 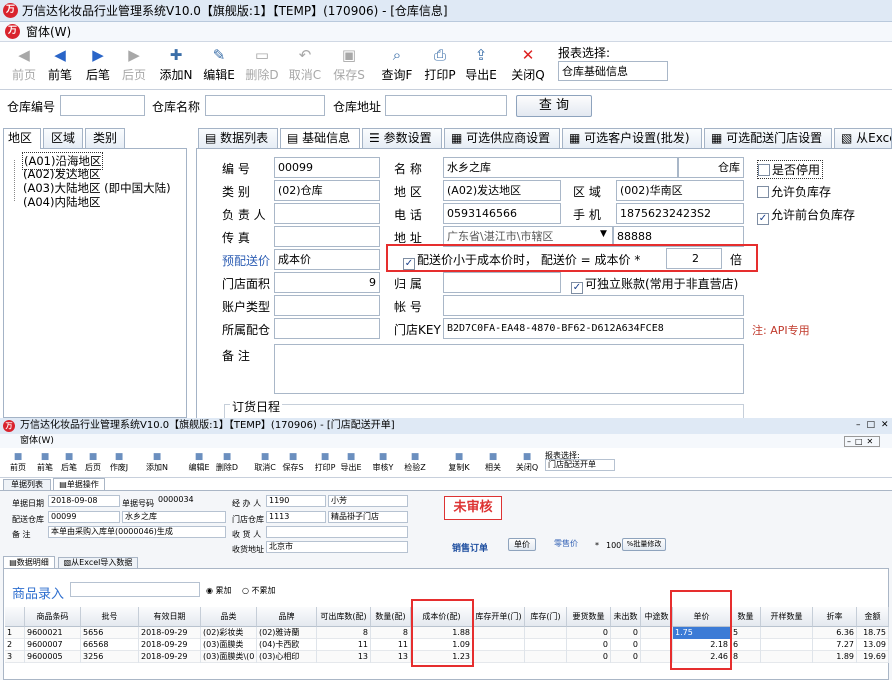 What do you see at coordinates (344, 617) in the screenshot?
I see `grid-header: 可出库数(配)` at bounding box center [344, 617].